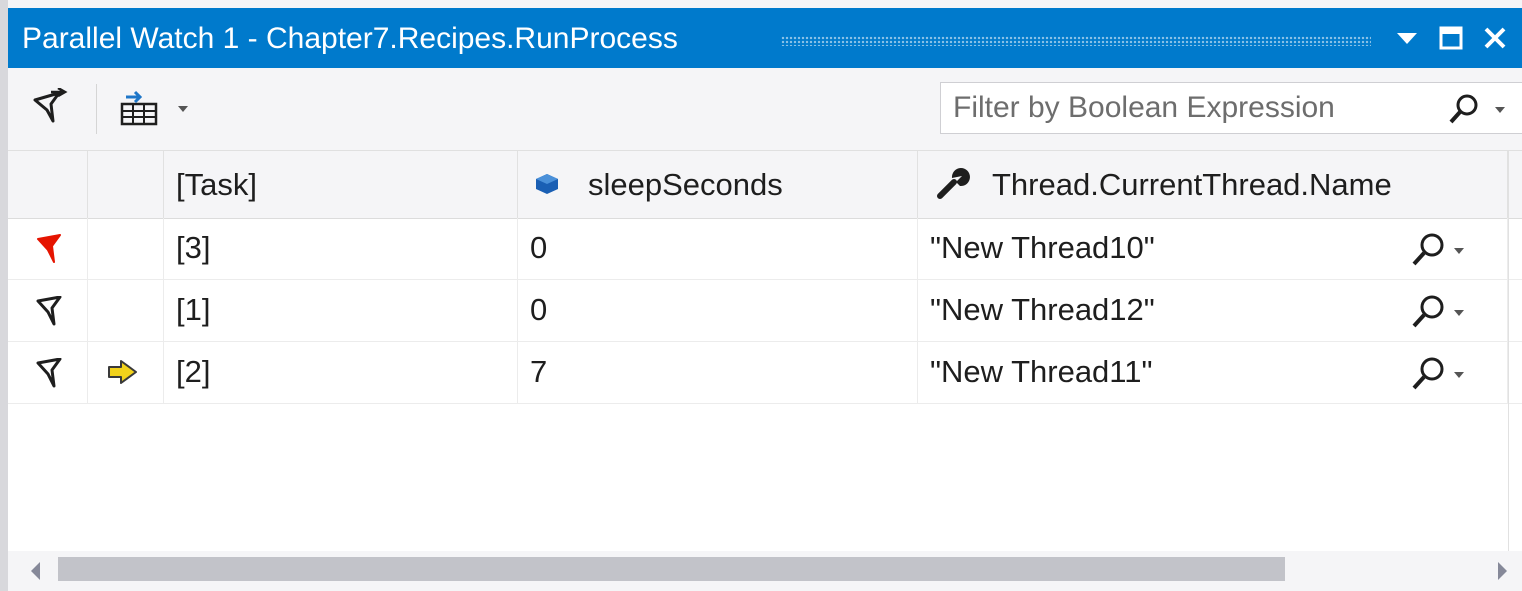  Describe the element at coordinates (341, 184) in the screenshot. I see `task-column-header: [Task]` at that location.